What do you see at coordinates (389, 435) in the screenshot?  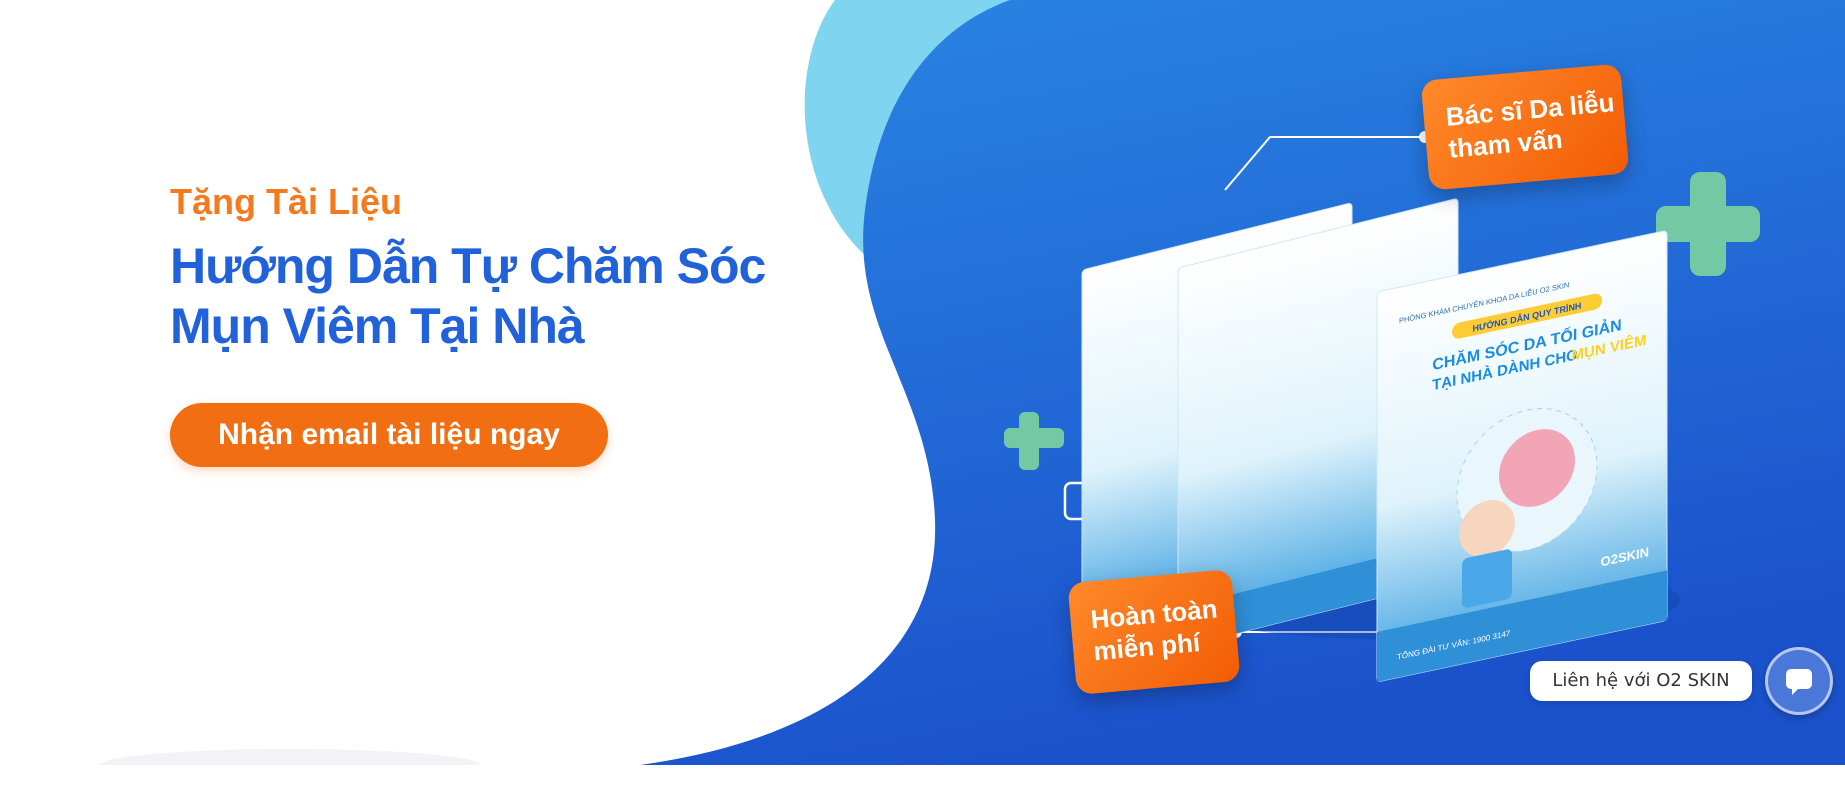 I see `get-email-document-button: Nhận email tài liệu ngay` at bounding box center [389, 435].